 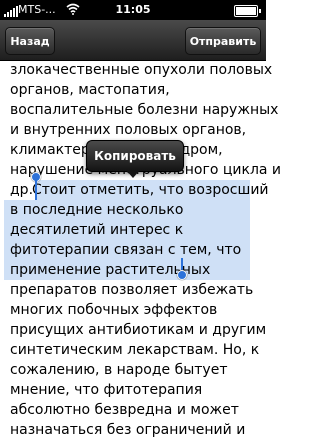 I want to click on text-line: органов, мастопатия,, so click(x=90, y=90).